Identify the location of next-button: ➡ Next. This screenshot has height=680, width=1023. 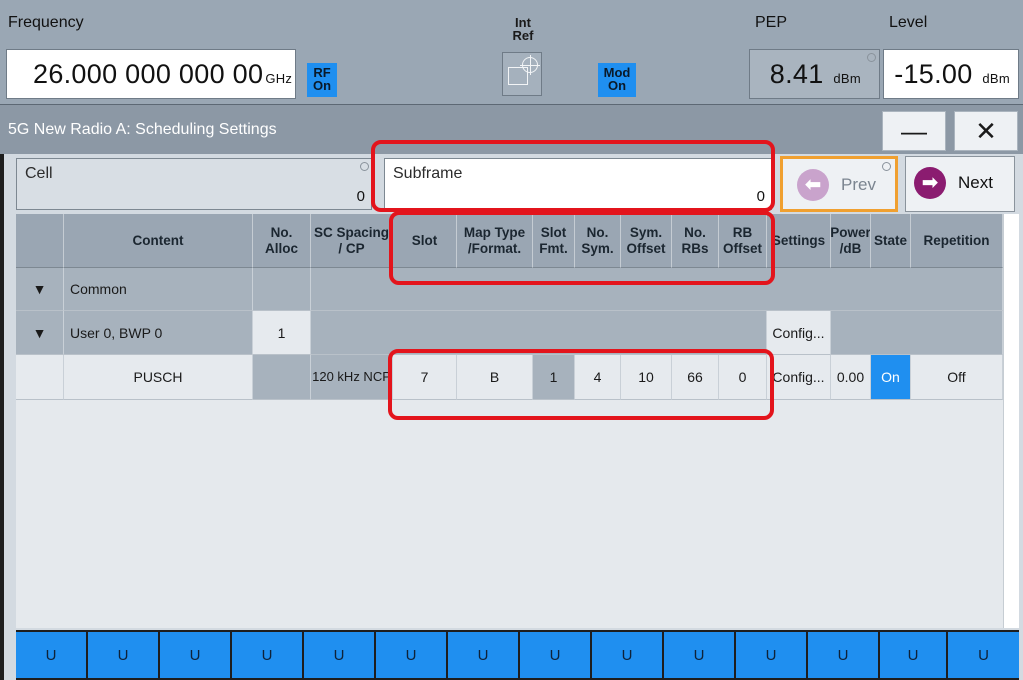
(960, 184).